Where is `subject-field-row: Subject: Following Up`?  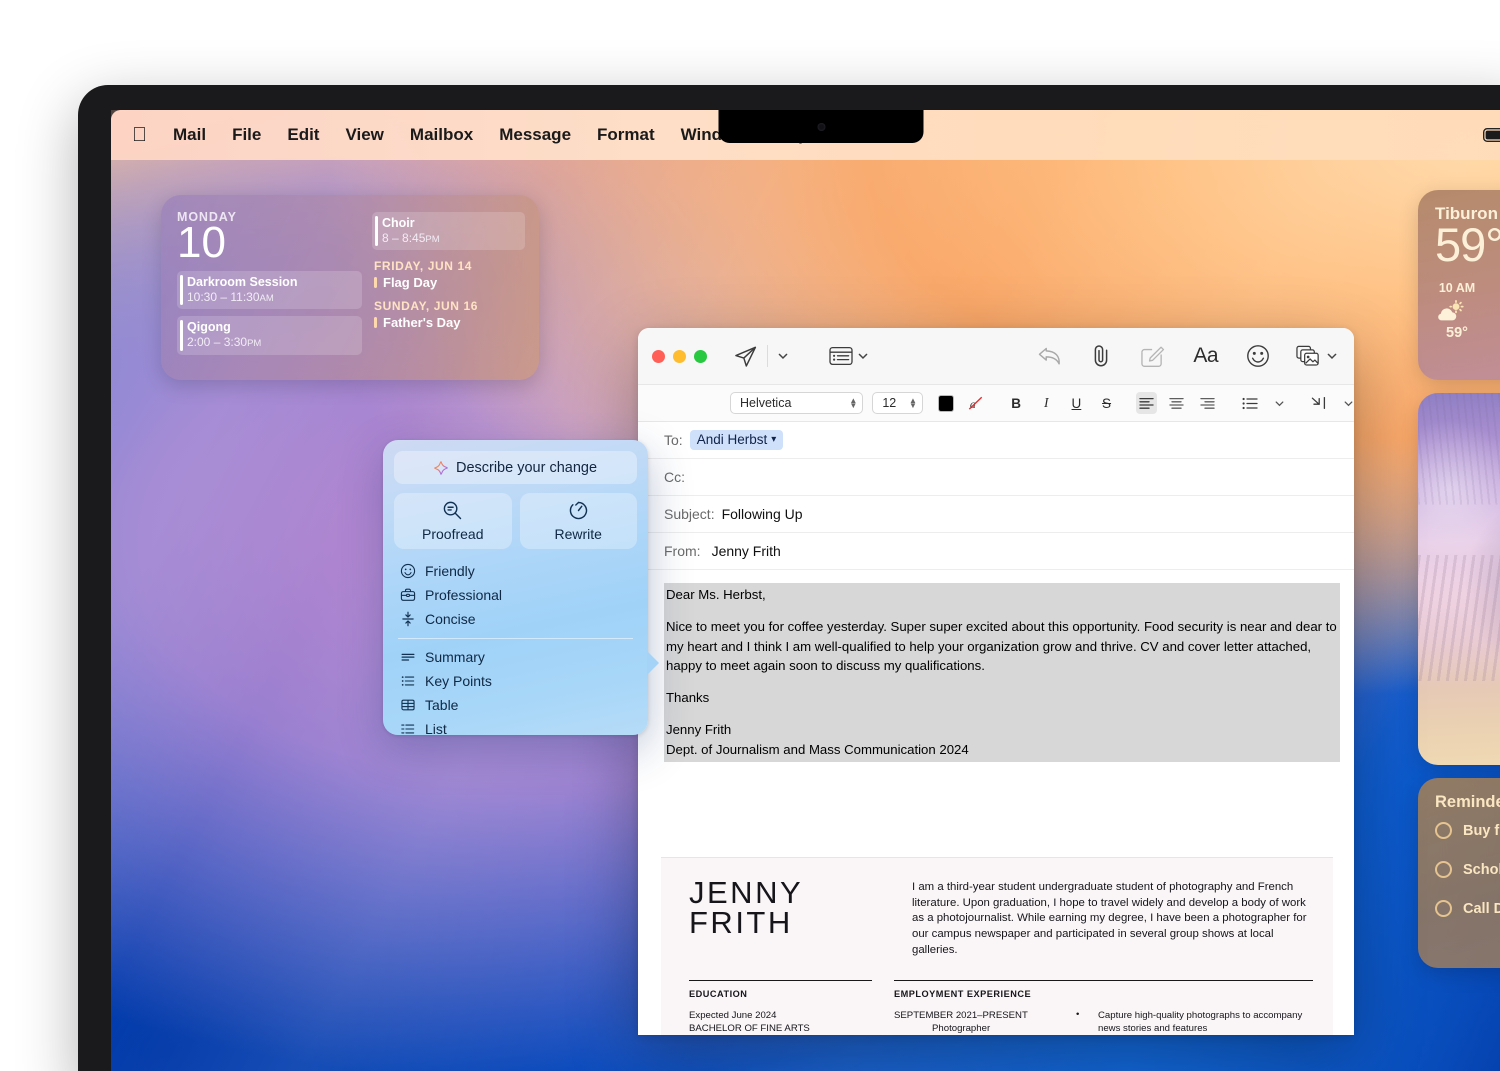 subject-field-row: Subject: Following Up is located at coordinates (996, 514).